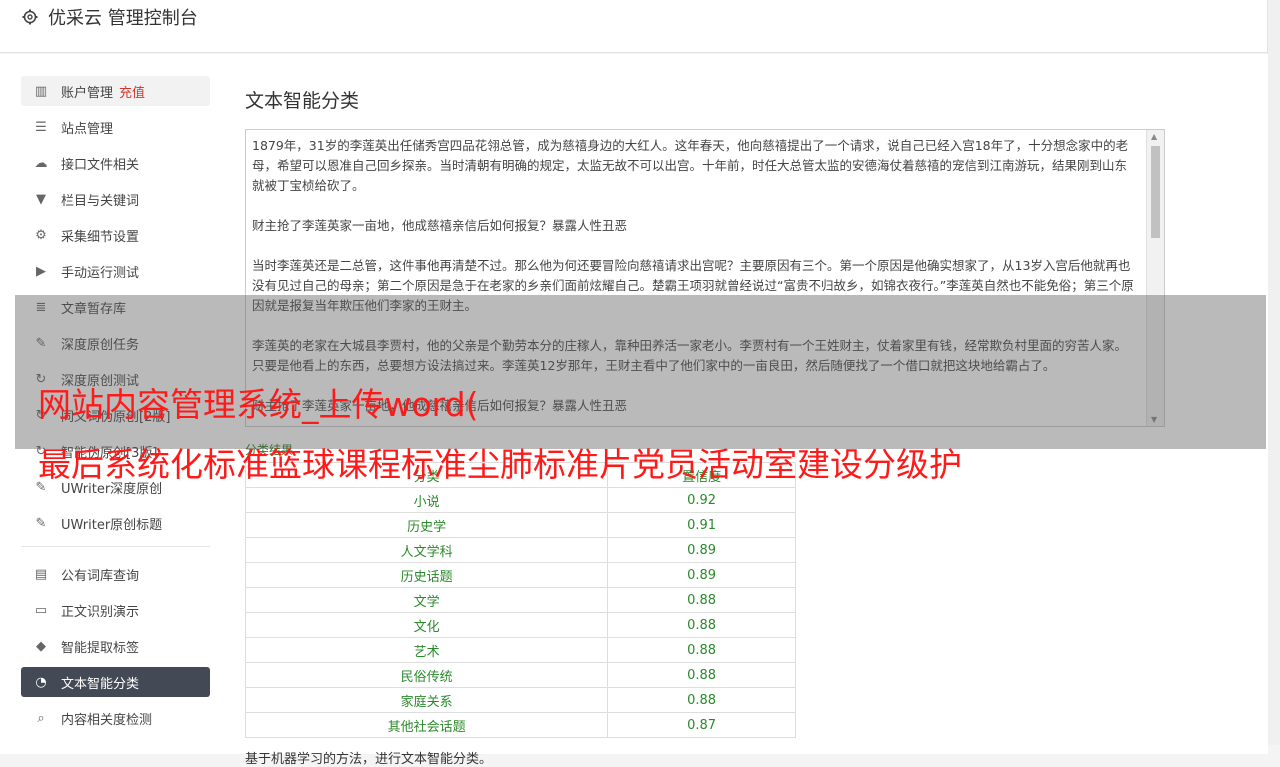 This screenshot has height=767, width=1280. I want to click on table-row: 小说 0.92, so click(520, 500).